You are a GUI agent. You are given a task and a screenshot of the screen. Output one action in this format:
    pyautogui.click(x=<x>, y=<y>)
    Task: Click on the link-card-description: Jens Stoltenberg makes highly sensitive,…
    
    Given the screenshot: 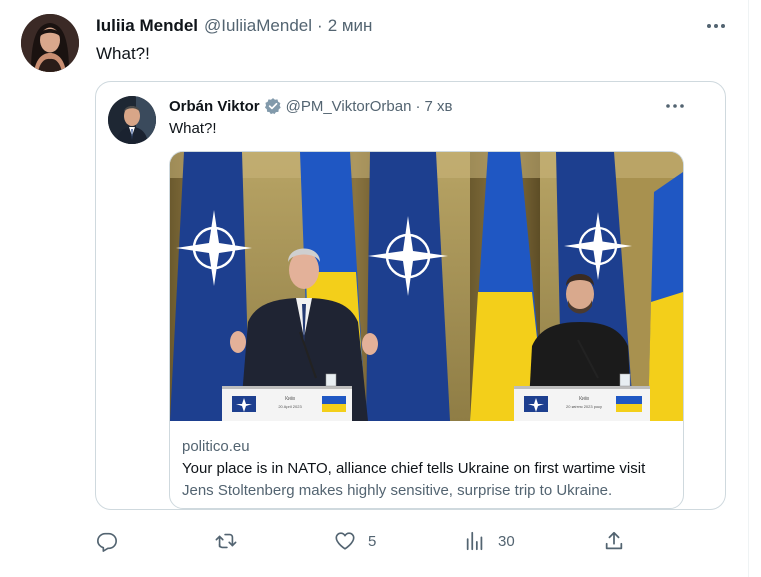 What is the action you would take?
    pyautogui.click(x=397, y=490)
    